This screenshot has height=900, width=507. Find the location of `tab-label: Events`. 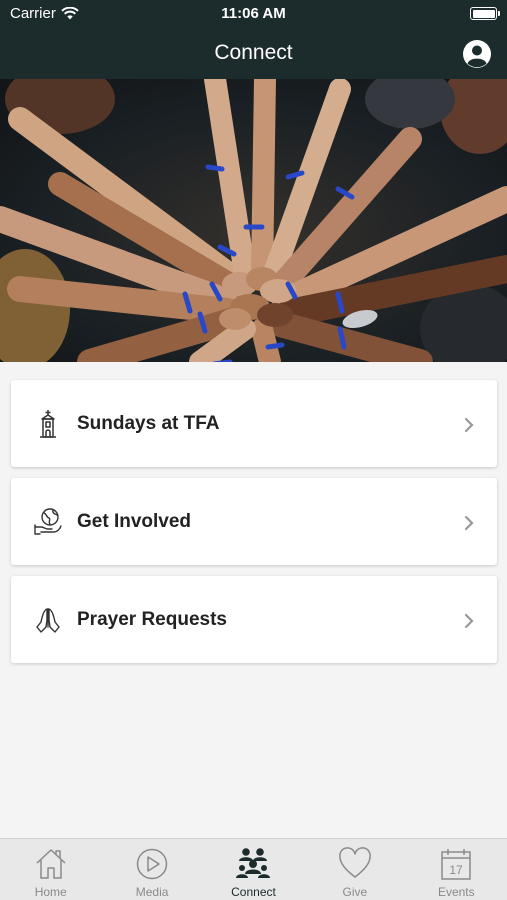

tab-label: Events is located at coordinates (456, 892).